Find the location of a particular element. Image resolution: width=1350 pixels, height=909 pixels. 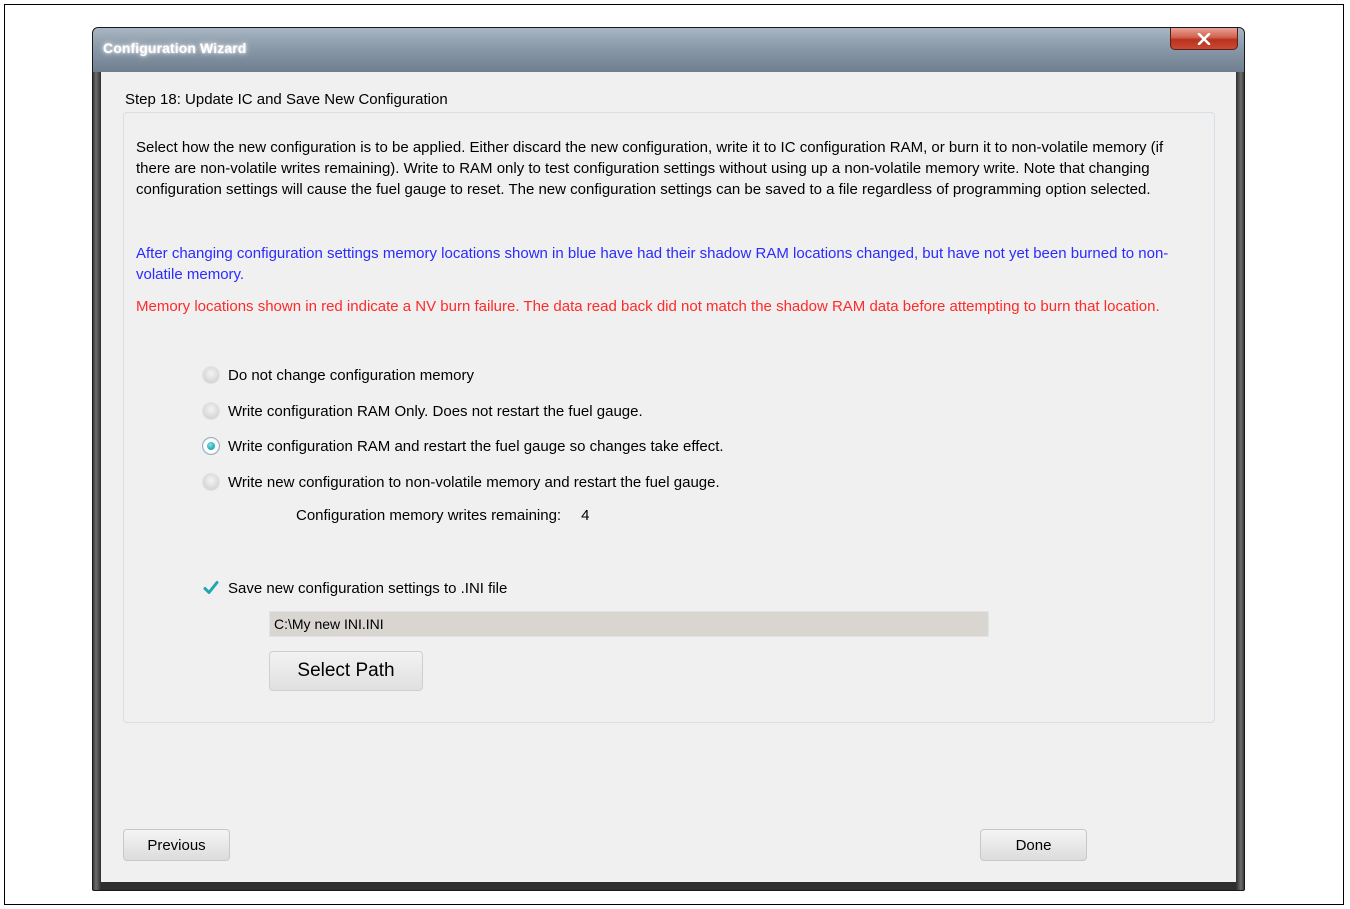

select-path-button: Select Path is located at coordinates (346, 671).